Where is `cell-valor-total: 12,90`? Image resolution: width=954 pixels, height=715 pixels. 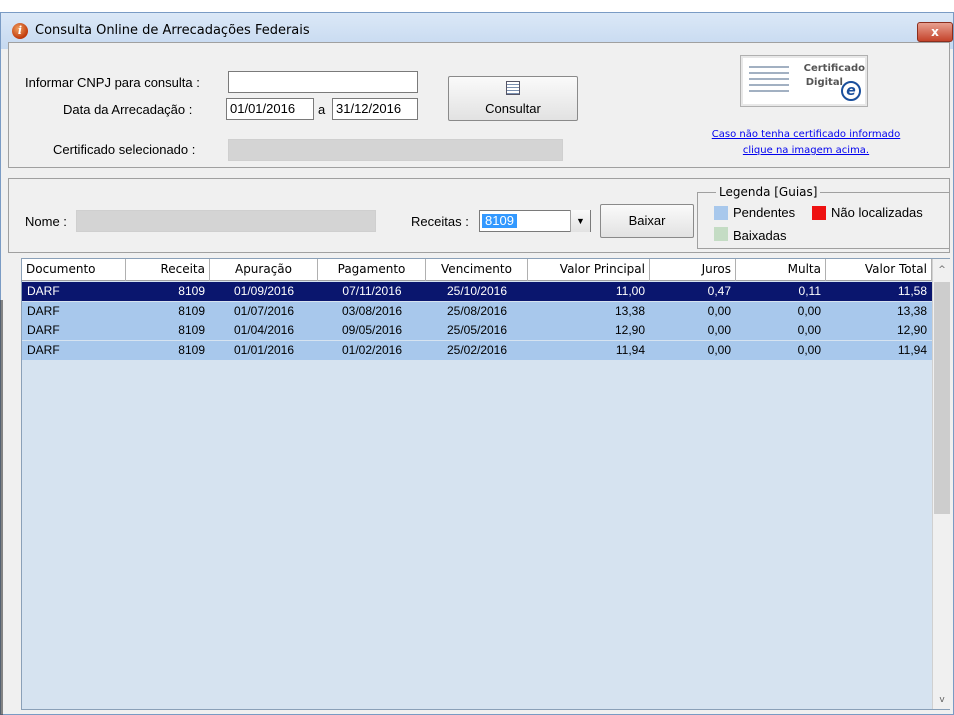
cell-valor-total: 12,90 is located at coordinates (911, 330).